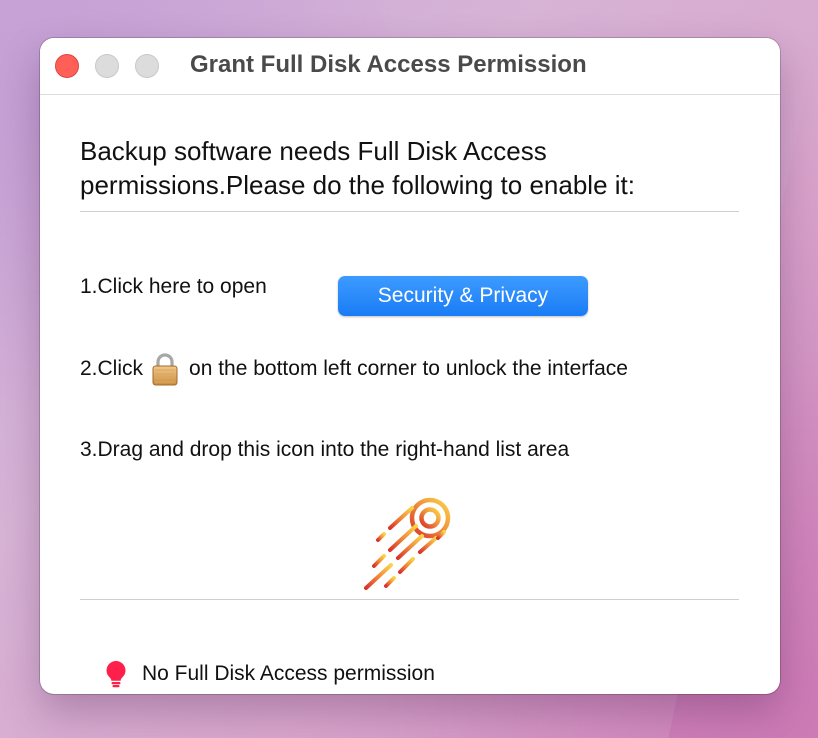 This screenshot has width=818, height=738. What do you see at coordinates (112, 368) in the screenshot?
I see `step-2-prefix: 2.Click` at bounding box center [112, 368].